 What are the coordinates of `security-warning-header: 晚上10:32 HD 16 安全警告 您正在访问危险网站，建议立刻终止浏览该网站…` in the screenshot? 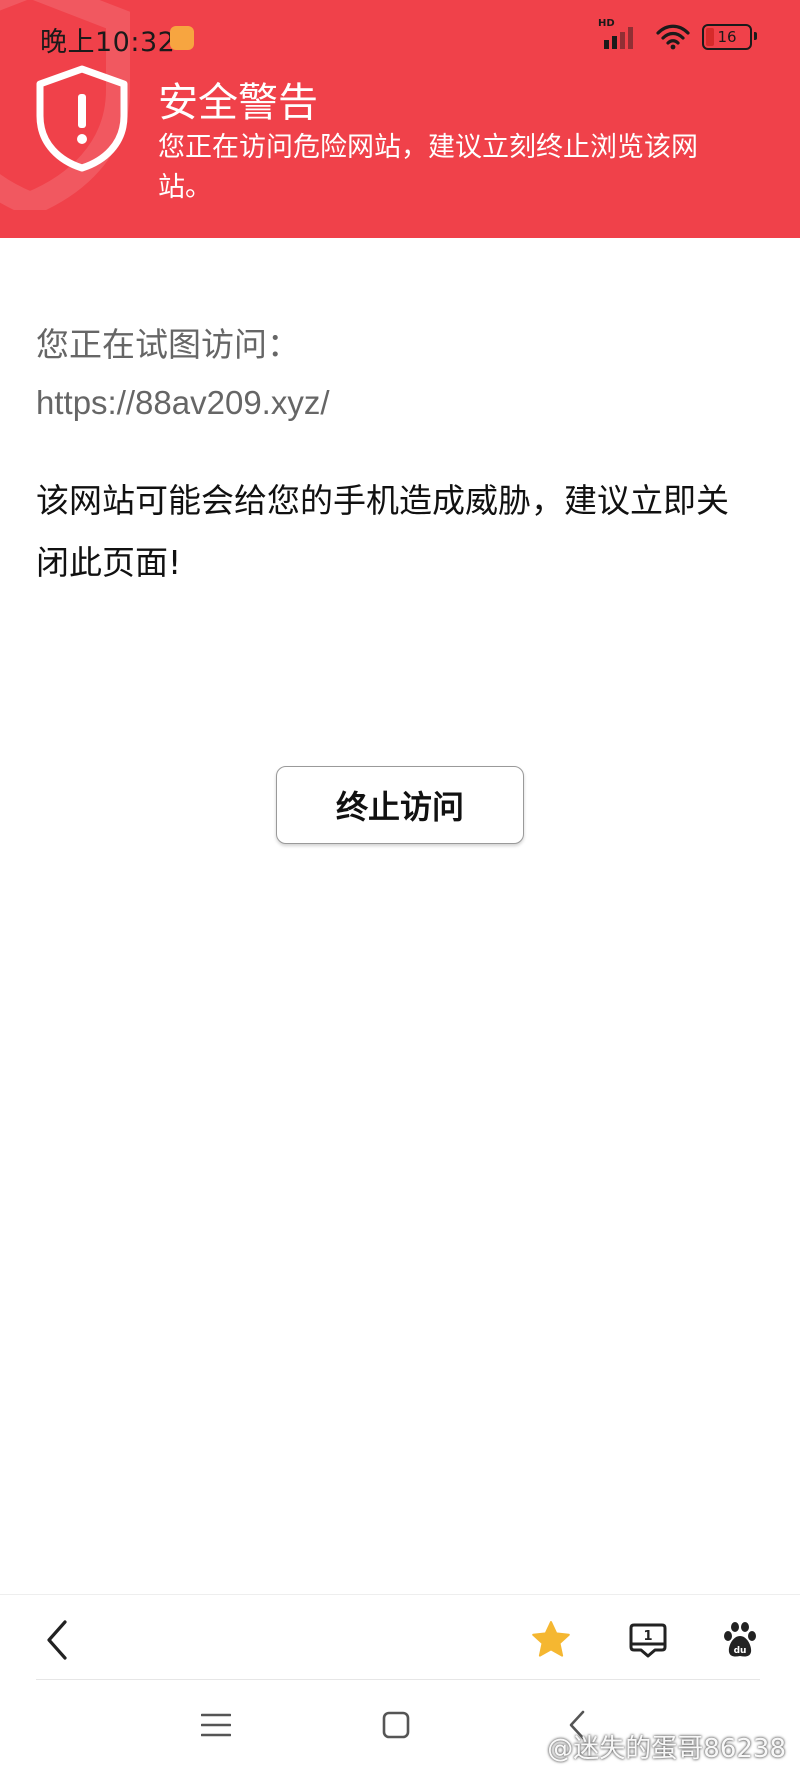 It's located at (400, 119).